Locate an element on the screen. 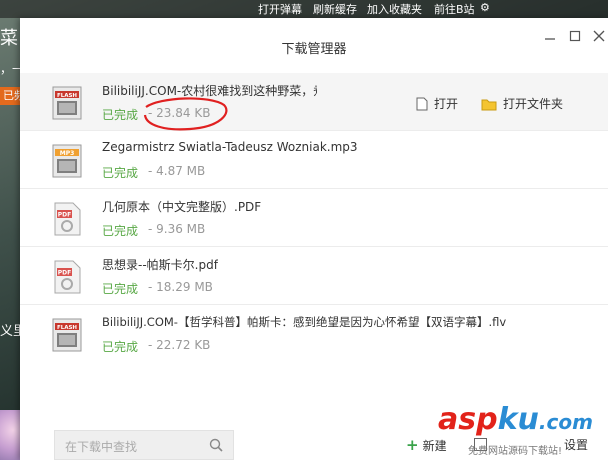 This screenshot has height=460, width=608. open-danmaku-link: 打开弹幕 is located at coordinates (280, 9).